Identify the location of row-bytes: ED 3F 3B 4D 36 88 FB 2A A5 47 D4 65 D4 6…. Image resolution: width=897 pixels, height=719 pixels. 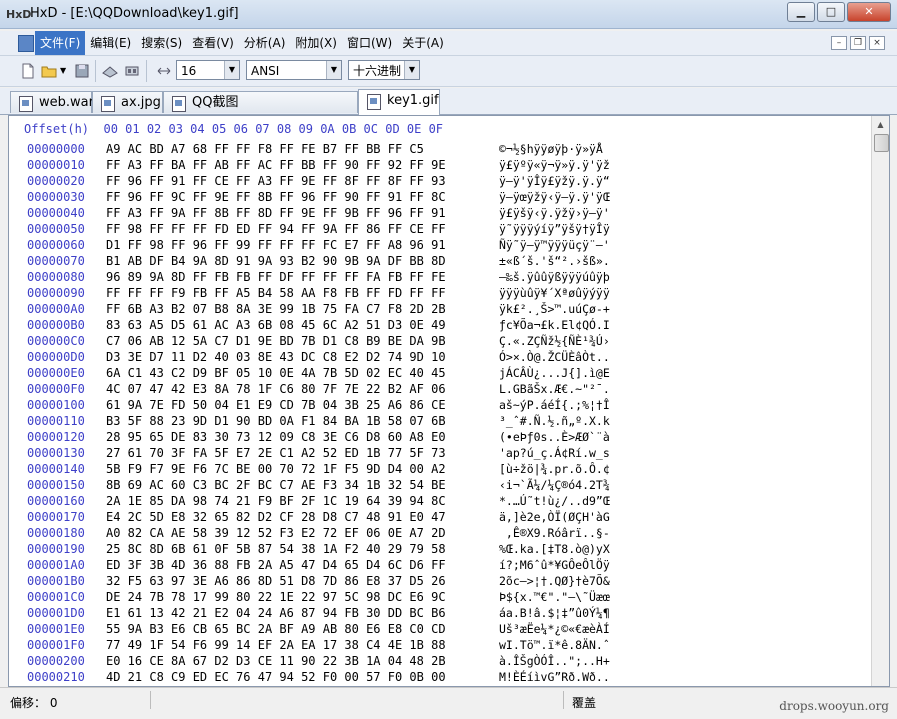
(302, 565).